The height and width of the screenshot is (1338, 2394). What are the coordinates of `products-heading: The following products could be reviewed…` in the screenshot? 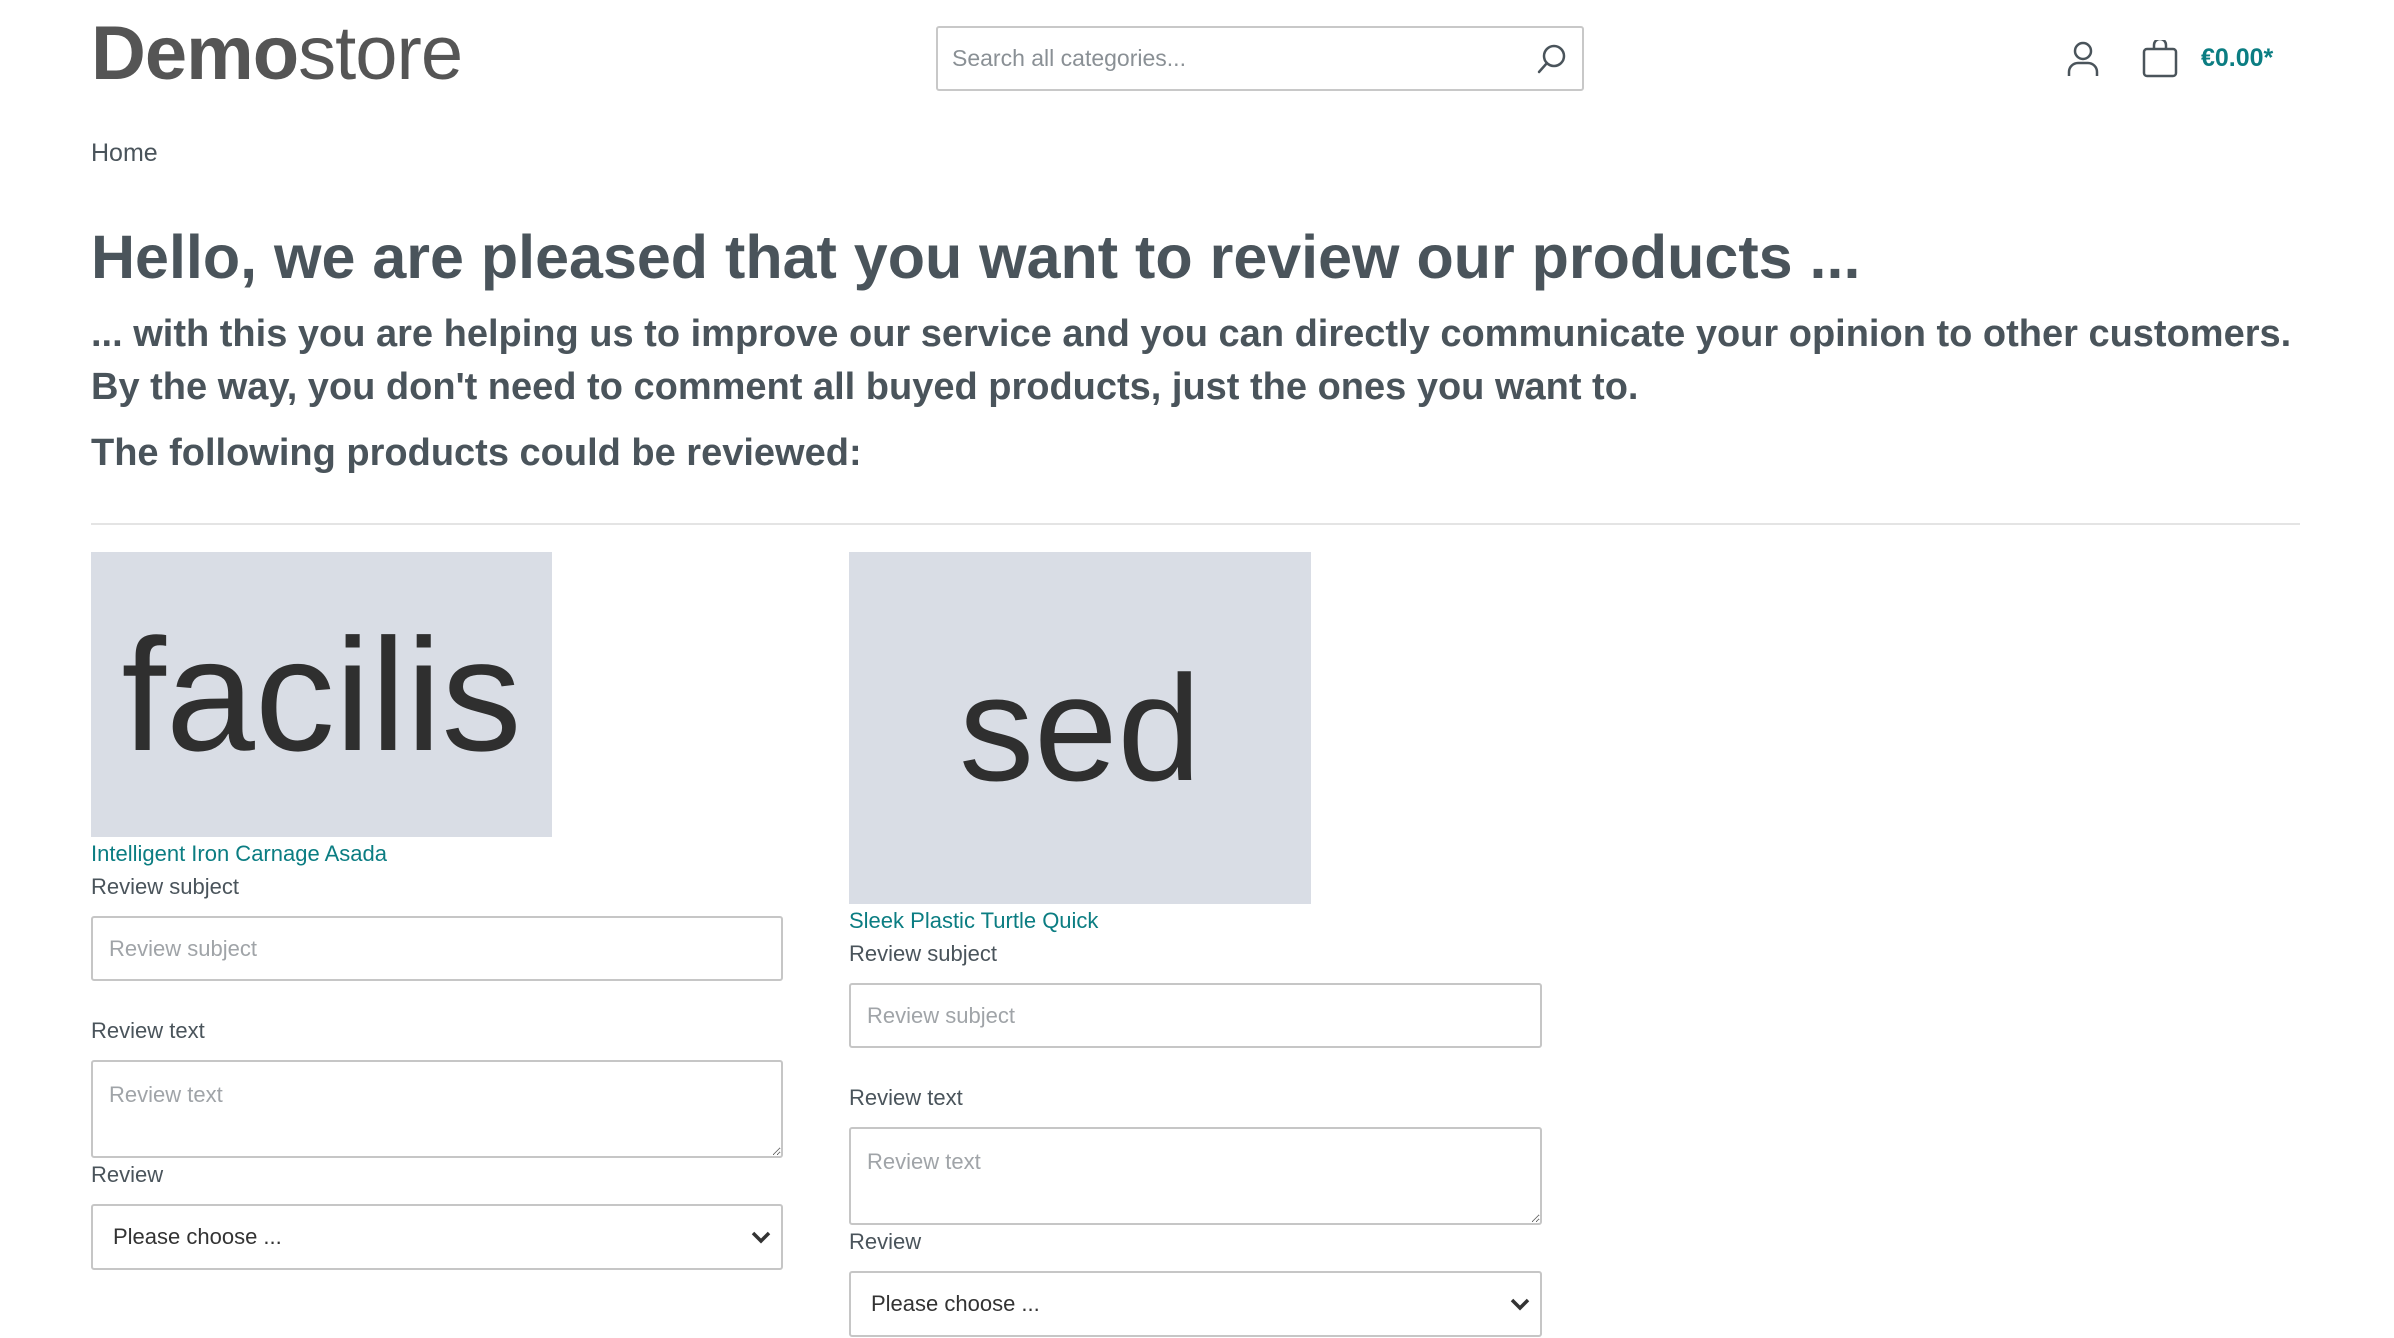 It's located at (476, 453).